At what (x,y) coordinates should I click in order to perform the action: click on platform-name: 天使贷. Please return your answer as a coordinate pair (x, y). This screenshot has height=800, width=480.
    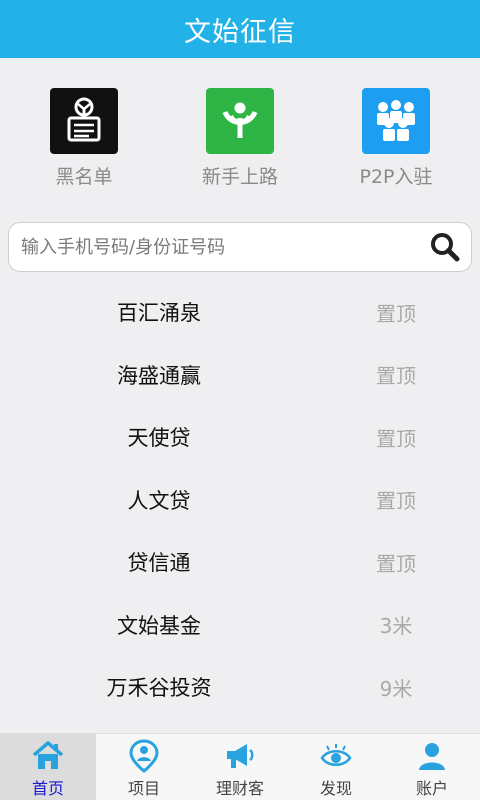
    Looking at the image, I should click on (159, 438).